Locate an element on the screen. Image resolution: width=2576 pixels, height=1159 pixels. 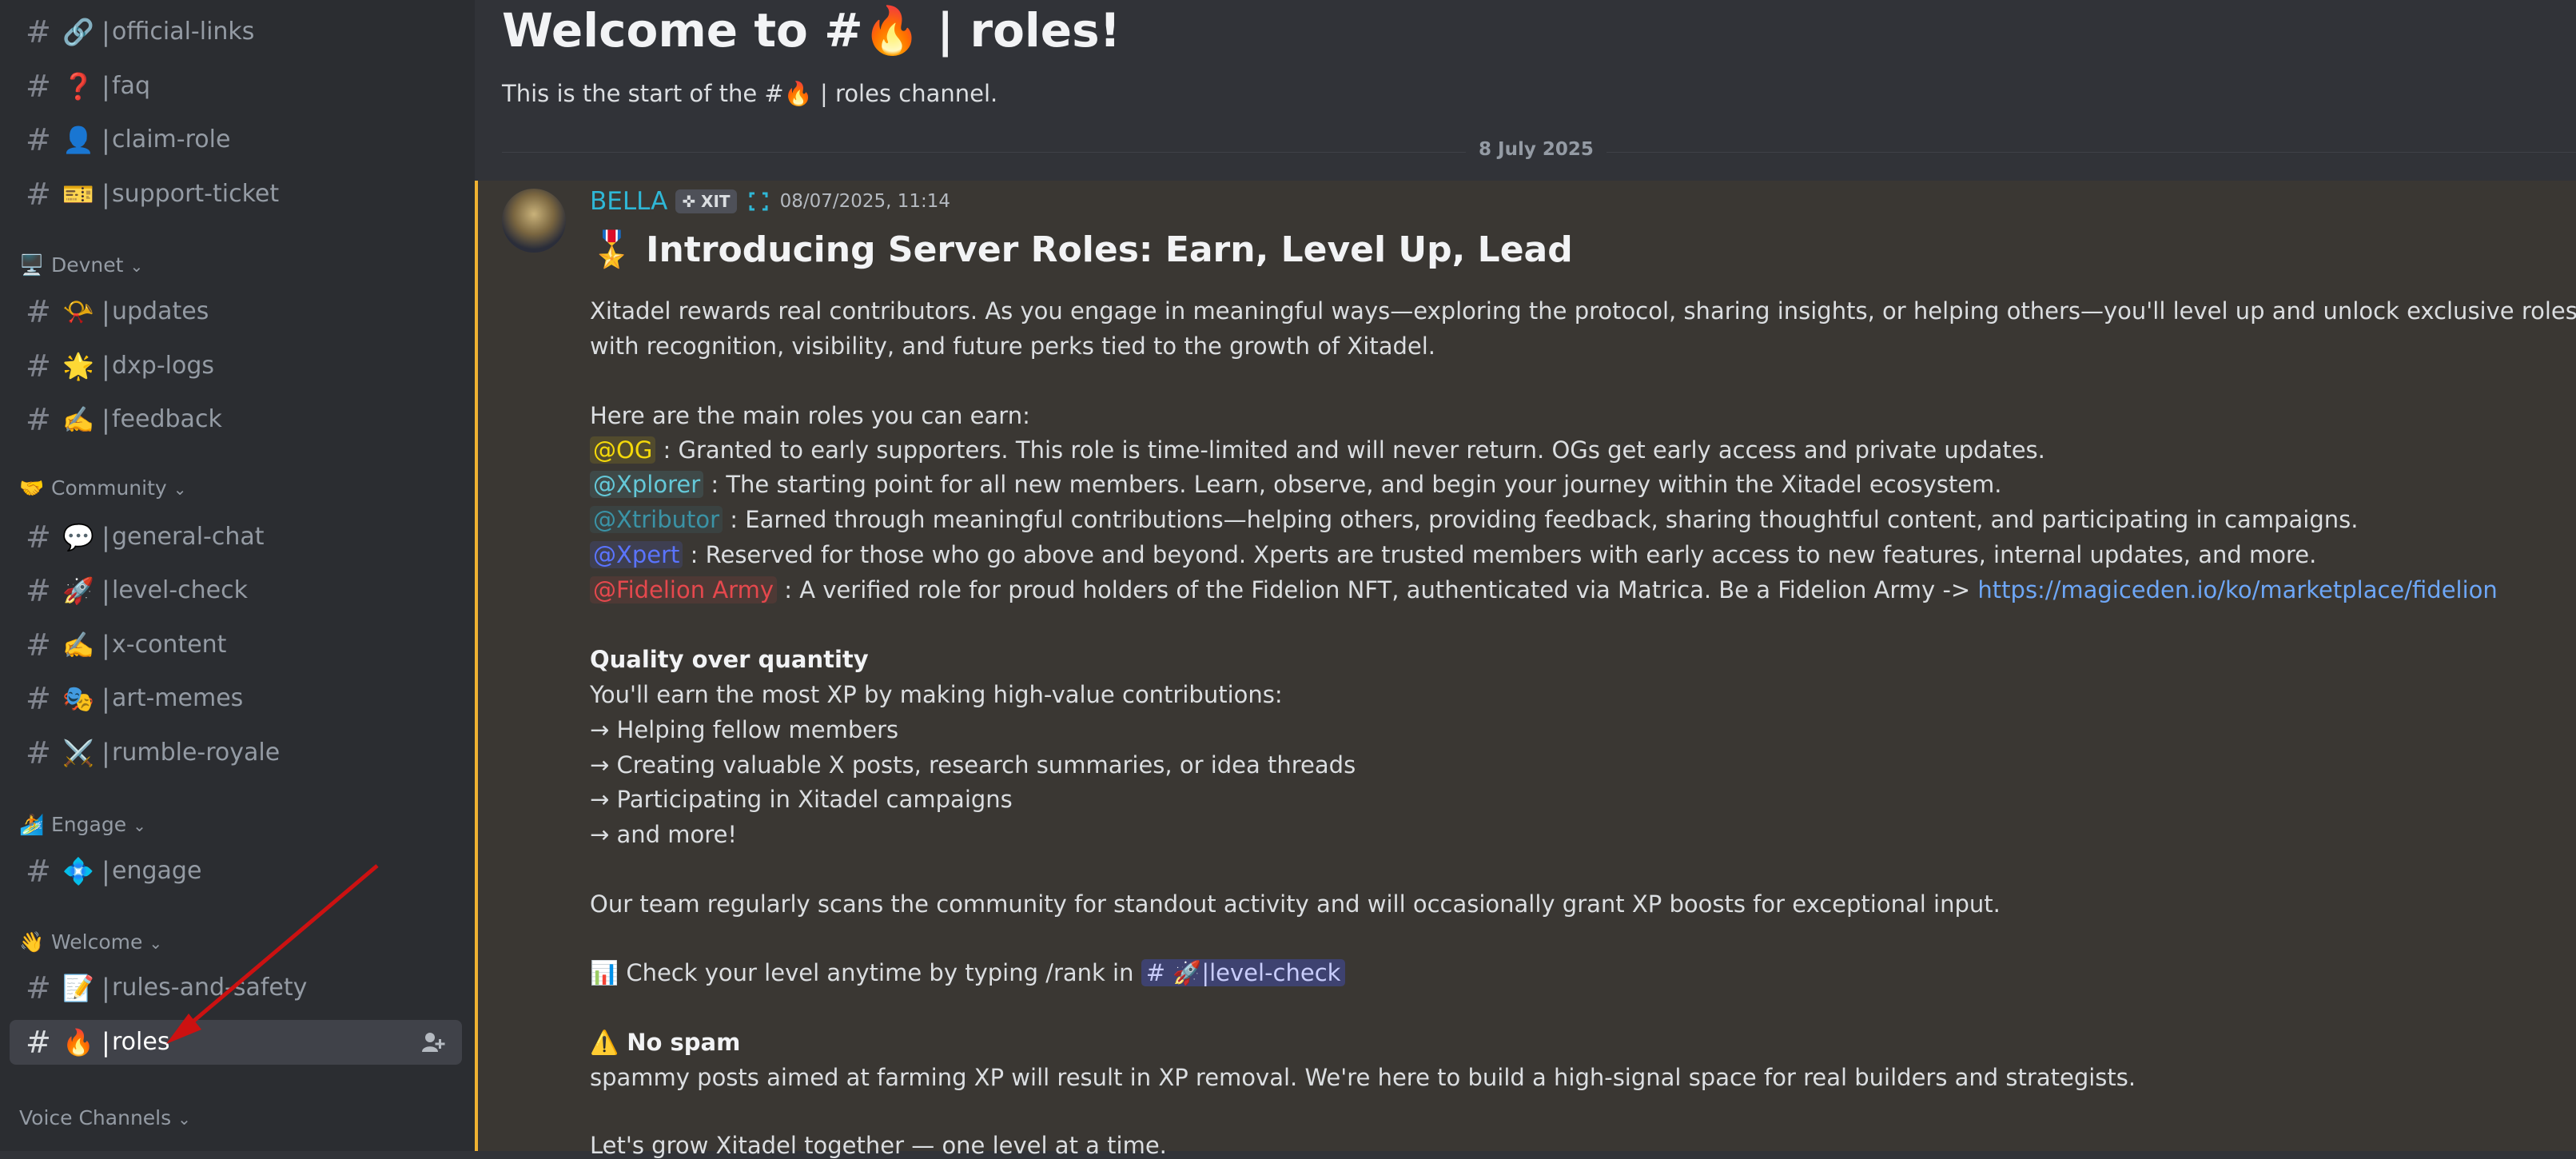
sidebar-channel-x-content: # ✍️ | x-content is located at coordinates (236, 645).